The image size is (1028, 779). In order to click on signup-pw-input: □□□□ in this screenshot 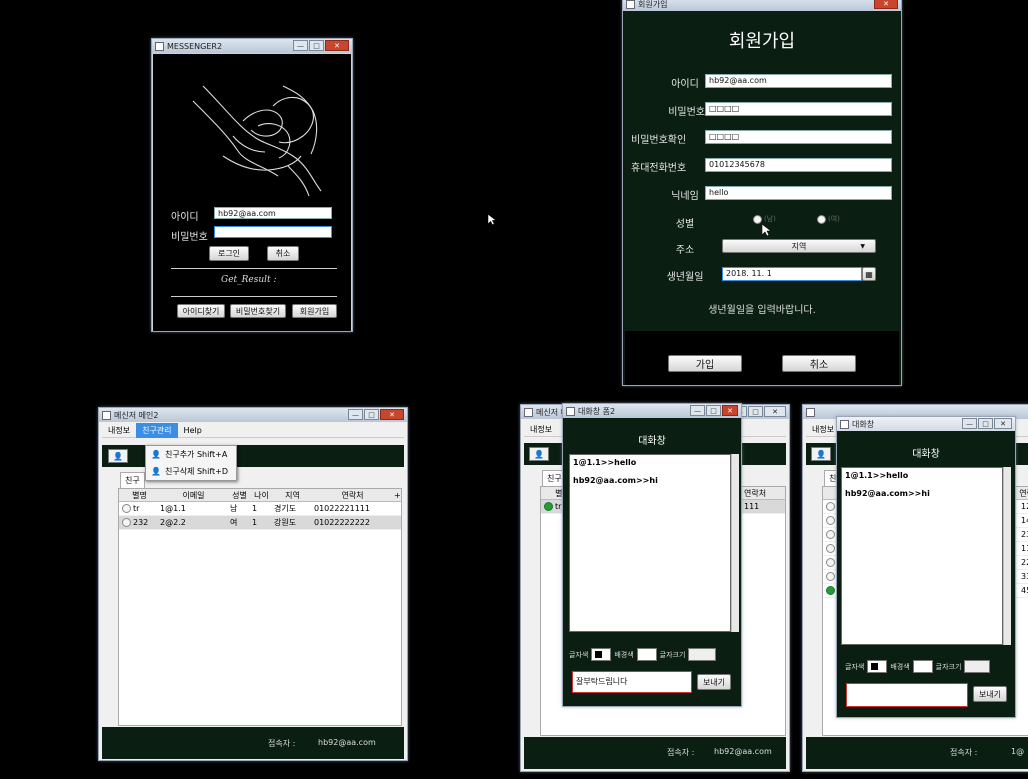, I will do `click(798, 109)`.